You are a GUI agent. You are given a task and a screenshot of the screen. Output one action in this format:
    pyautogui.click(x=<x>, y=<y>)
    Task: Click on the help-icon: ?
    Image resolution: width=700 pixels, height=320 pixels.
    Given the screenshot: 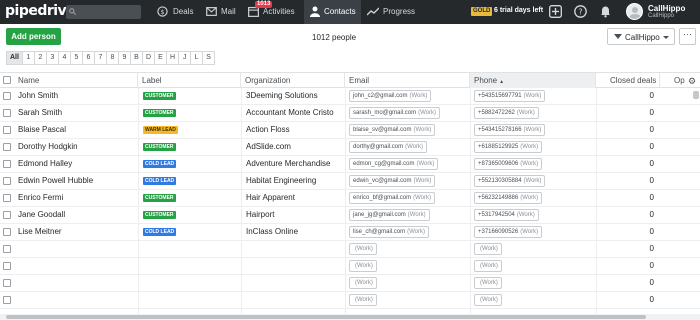 What is the action you would take?
    pyautogui.click(x=580, y=11)
    